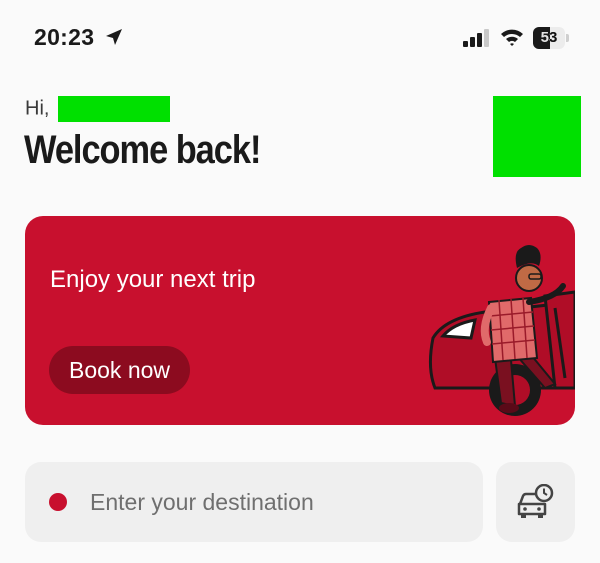  I want to click on destination-placeholder: Enter your destination, so click(202, 502).